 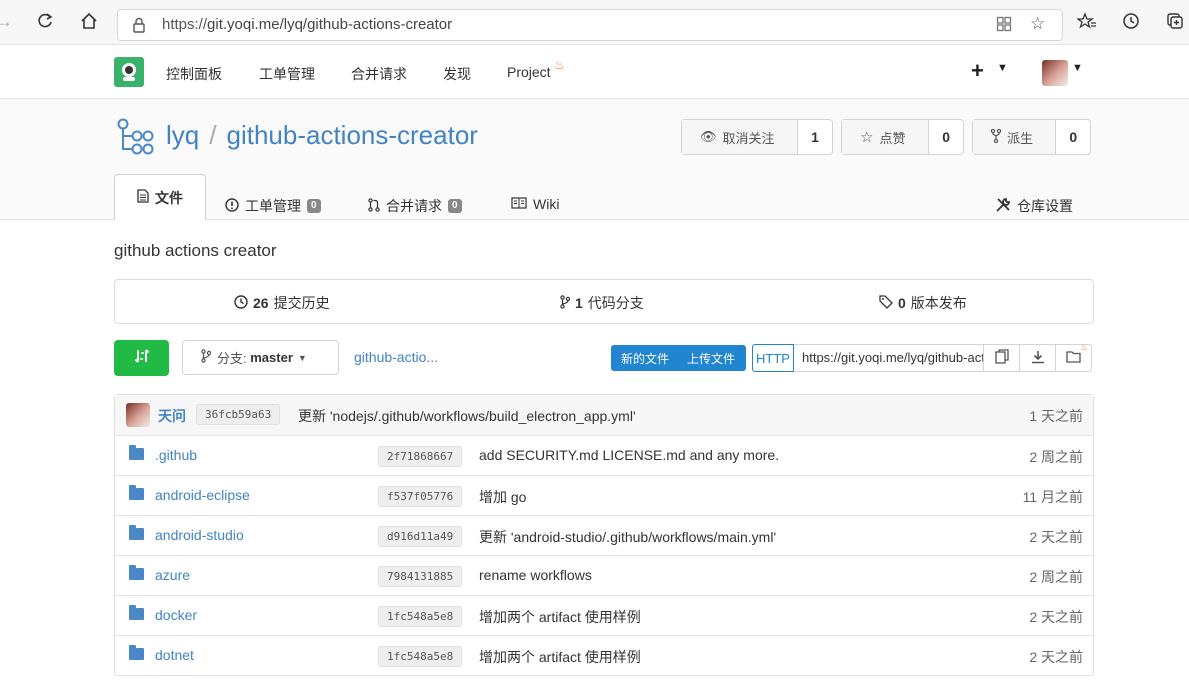 What do you see at coordinates (176, 455) in the screenshot?
I see `file-name: .github` at bounding box center [176, 455].